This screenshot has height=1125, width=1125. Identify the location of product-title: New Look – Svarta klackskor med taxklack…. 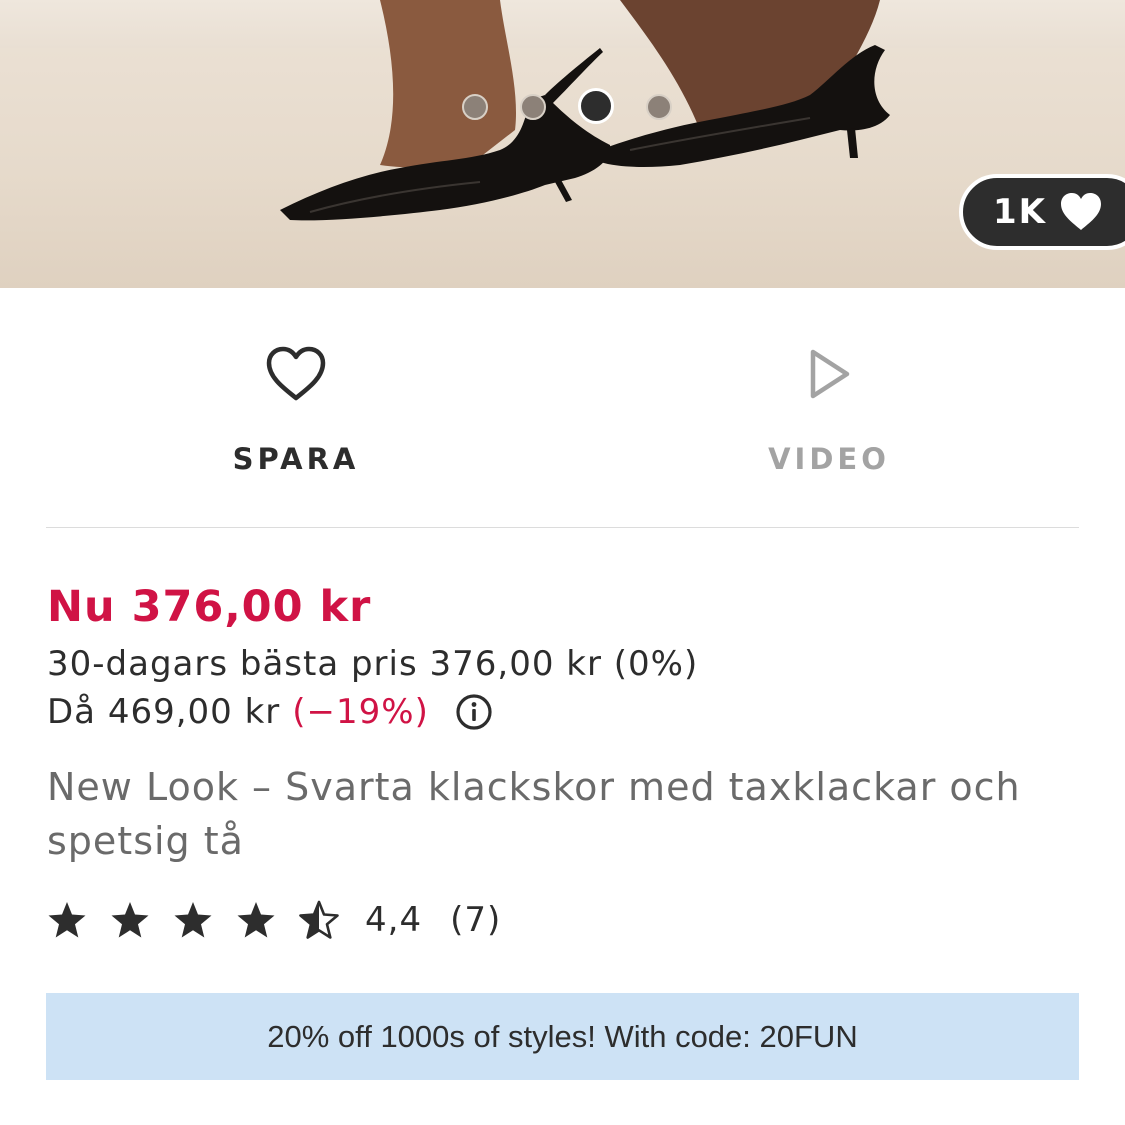
(534, 814).